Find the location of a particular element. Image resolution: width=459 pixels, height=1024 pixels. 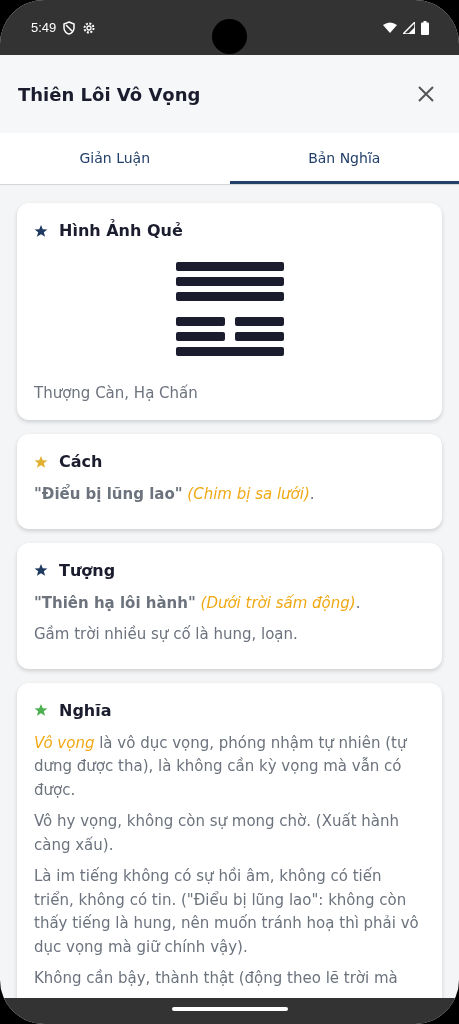

shield-icon is located at coordinates (69, 27).